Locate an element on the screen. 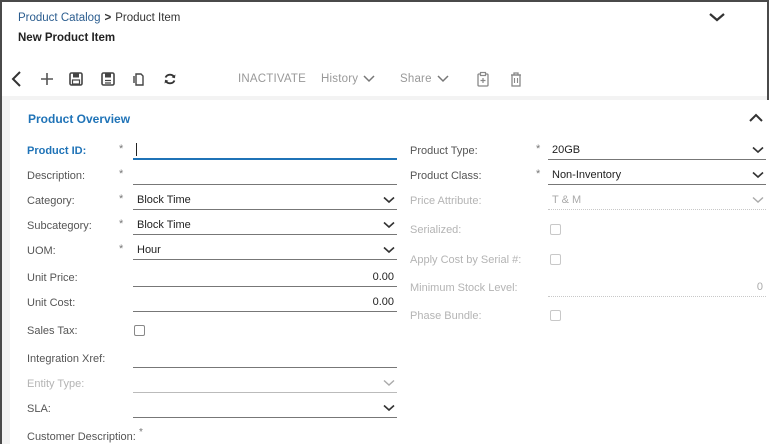 This screenshot has height=444, width=769. clipboard-icon is located at coordinates (483, 79).